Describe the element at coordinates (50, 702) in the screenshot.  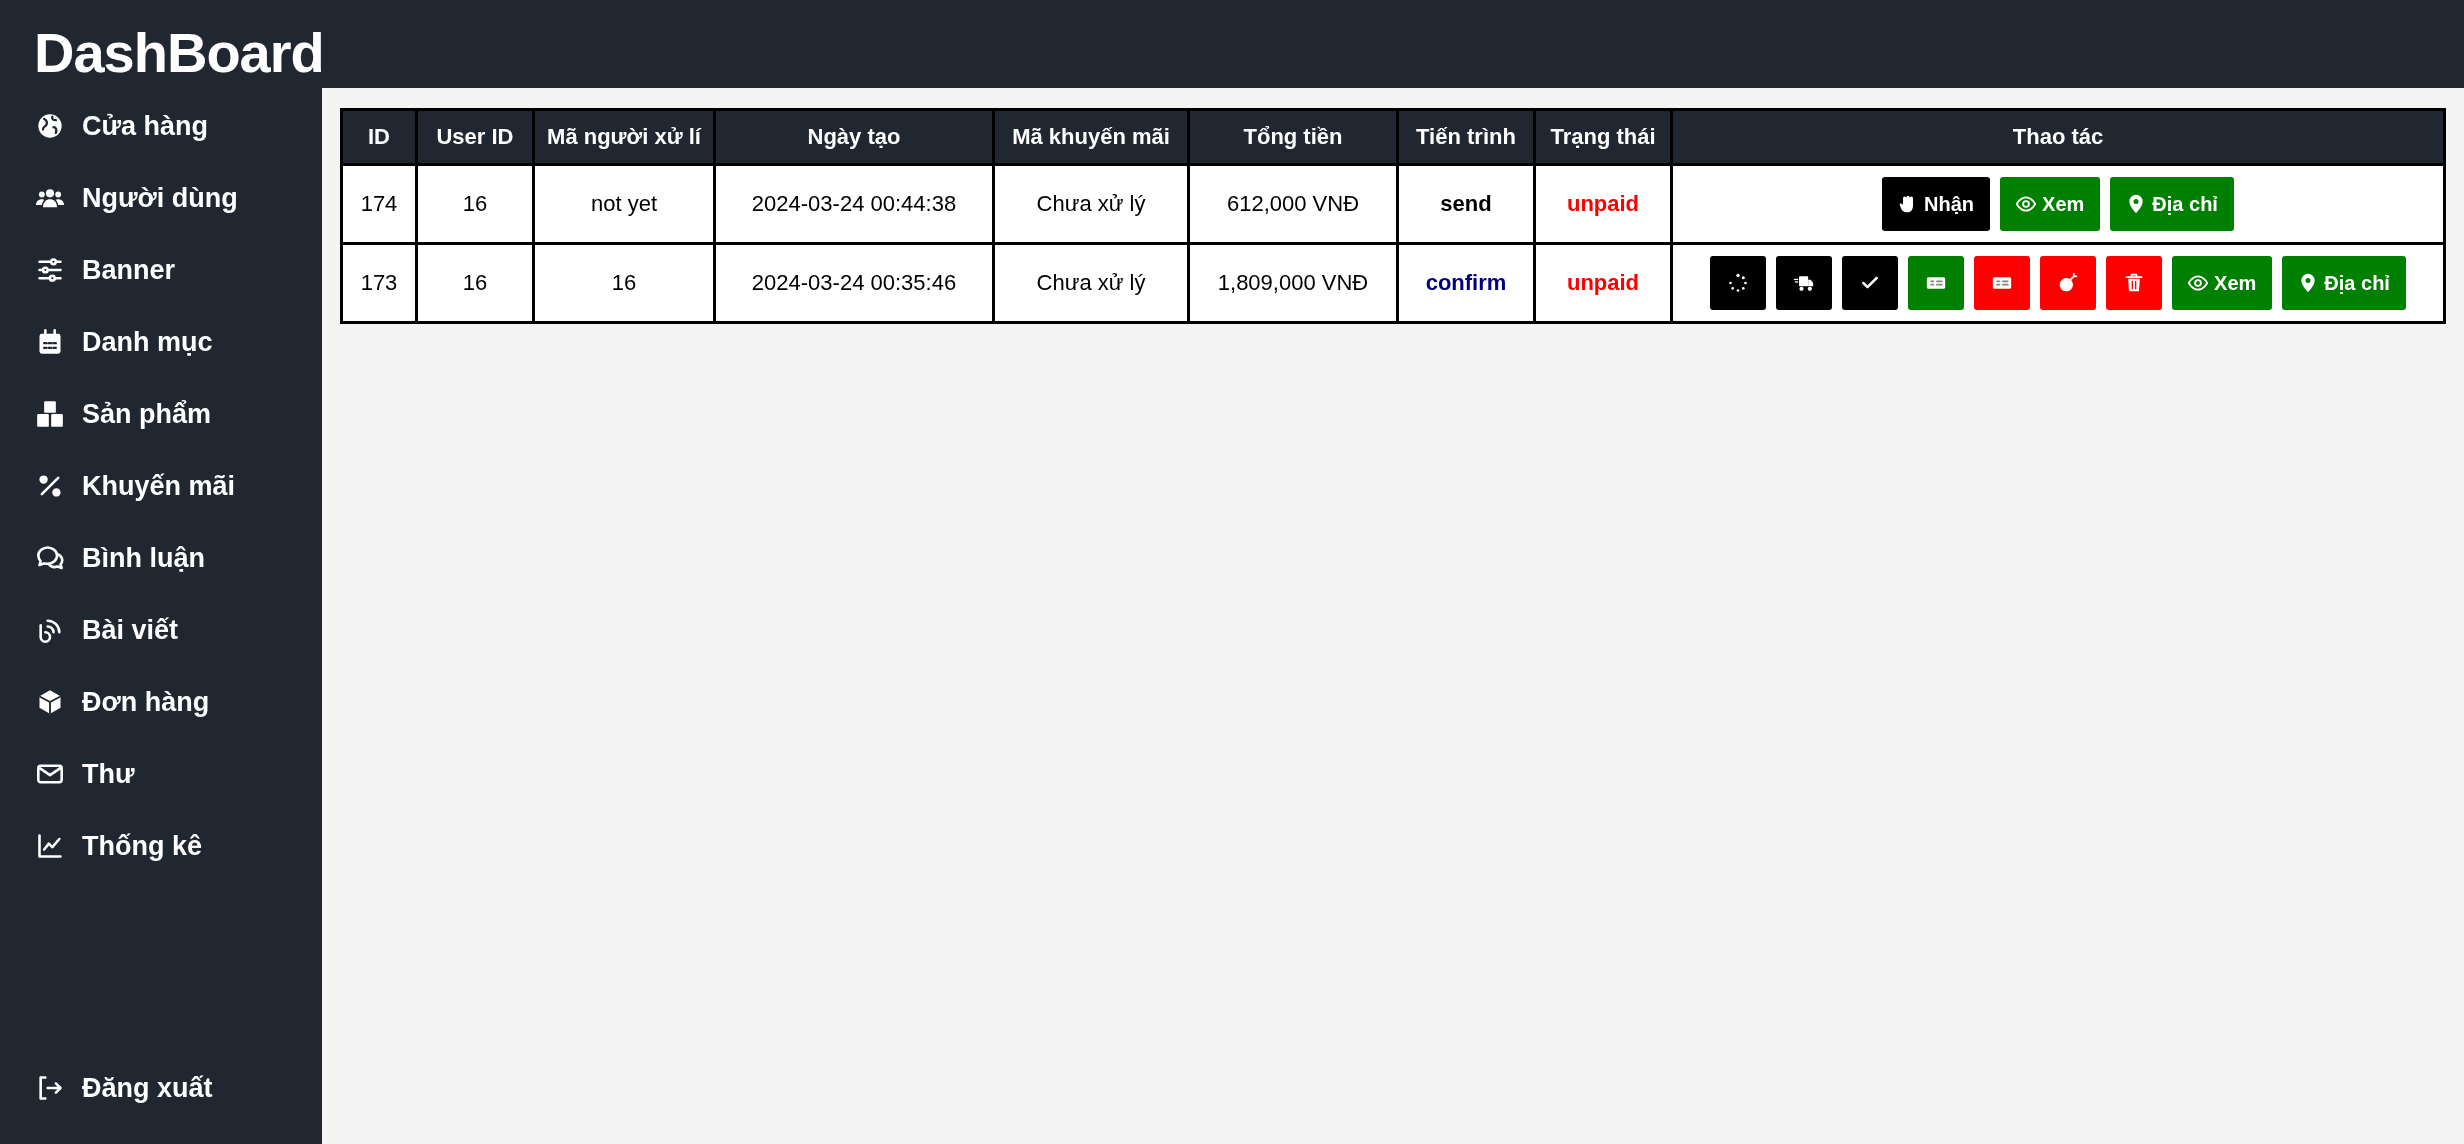
I see `cube-icon` at that location.